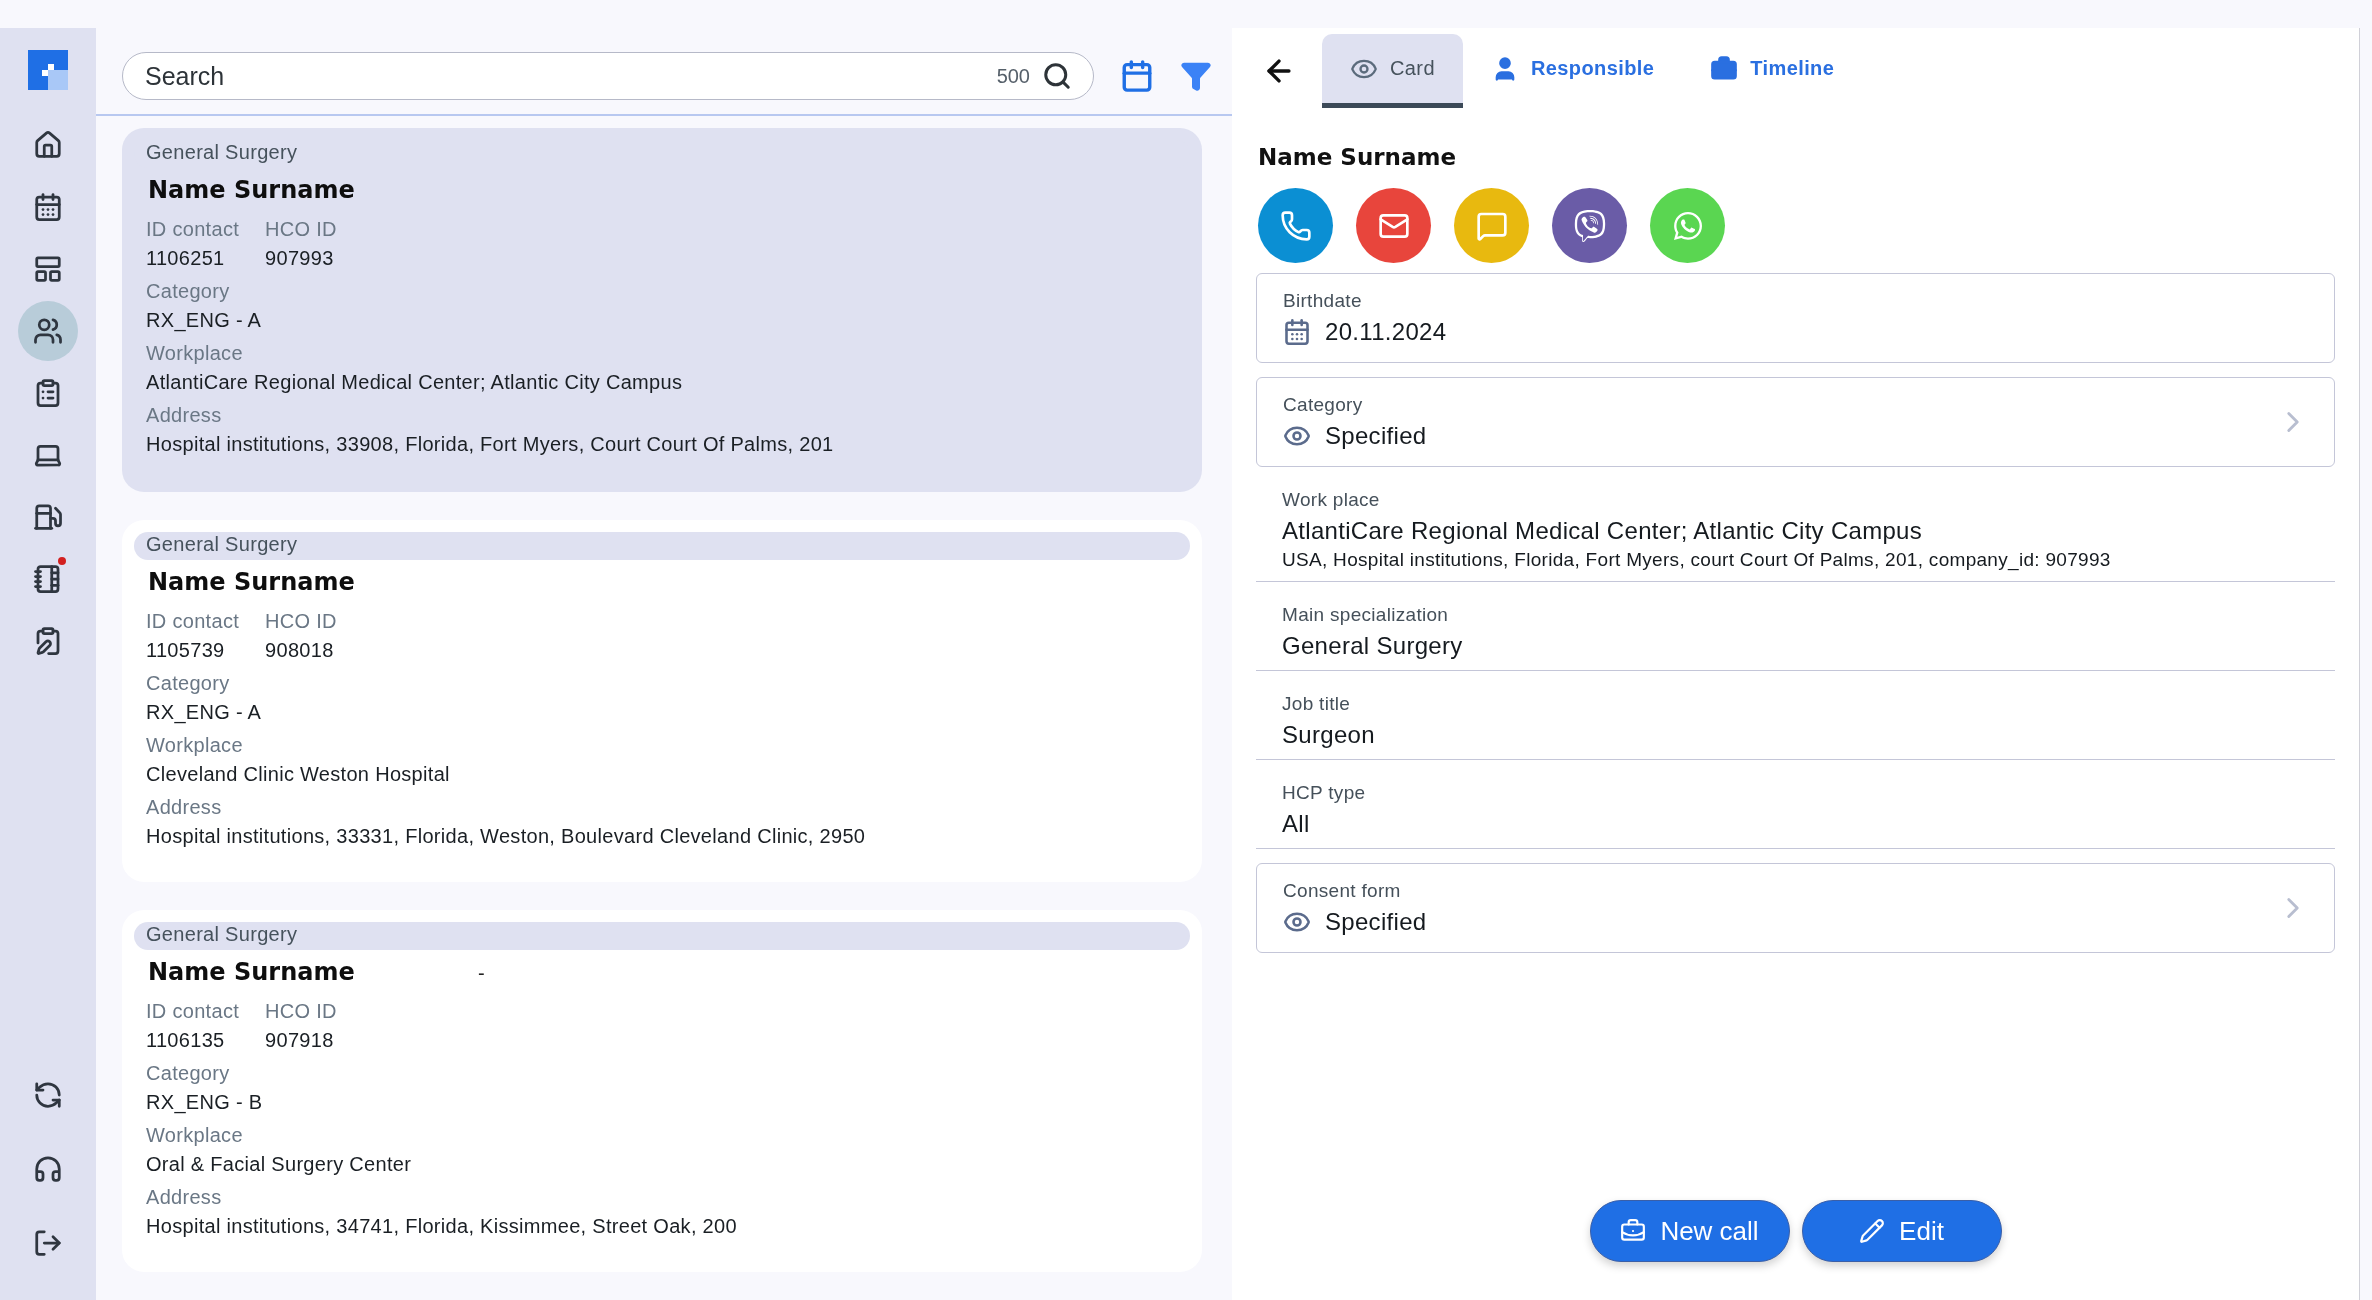 The image size is (2372, 1300). What do you see at coordinates (1687, 225) in the screenshot?
I see `whatsapp-icon` at bounding box center [1687, 225].